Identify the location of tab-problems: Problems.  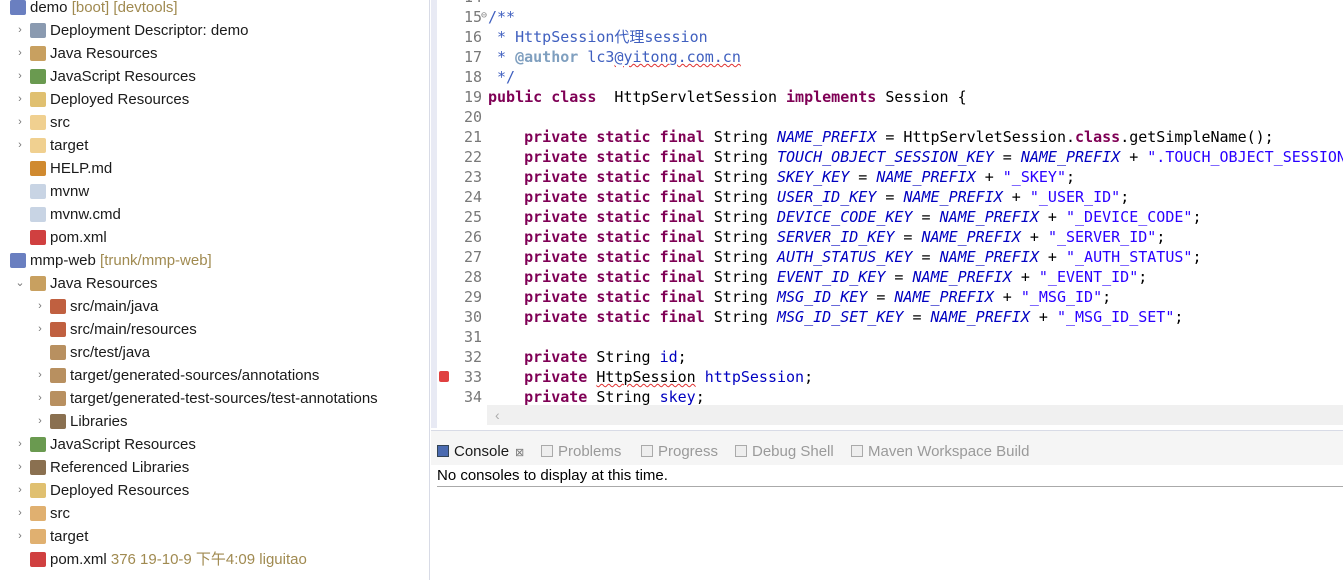
(581, 452).